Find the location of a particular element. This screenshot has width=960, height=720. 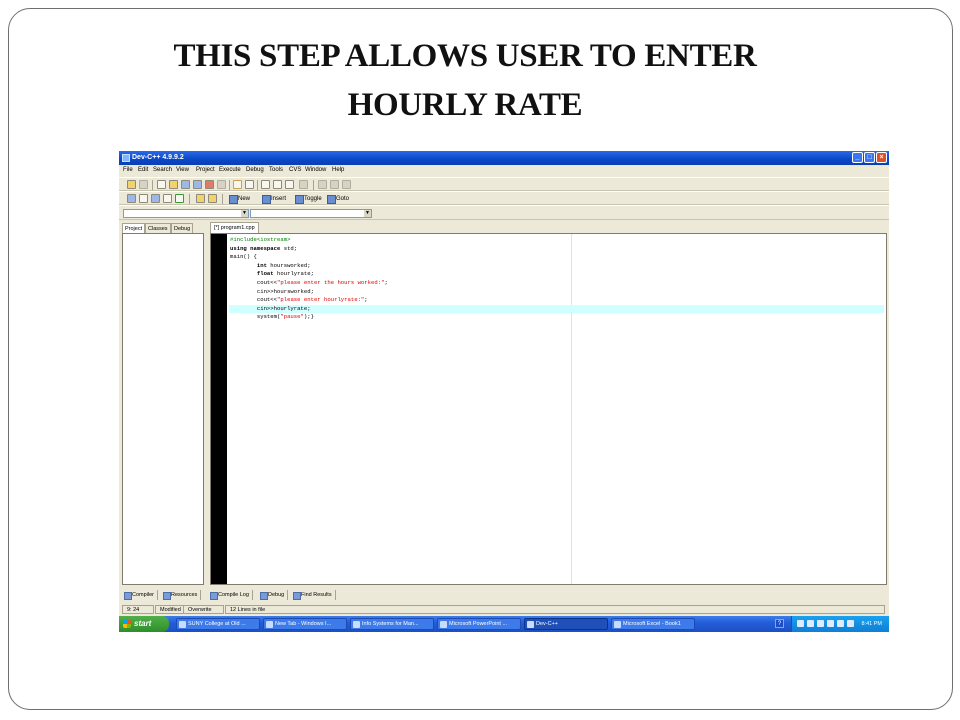

about-icon is located at coordinates (212, 198).